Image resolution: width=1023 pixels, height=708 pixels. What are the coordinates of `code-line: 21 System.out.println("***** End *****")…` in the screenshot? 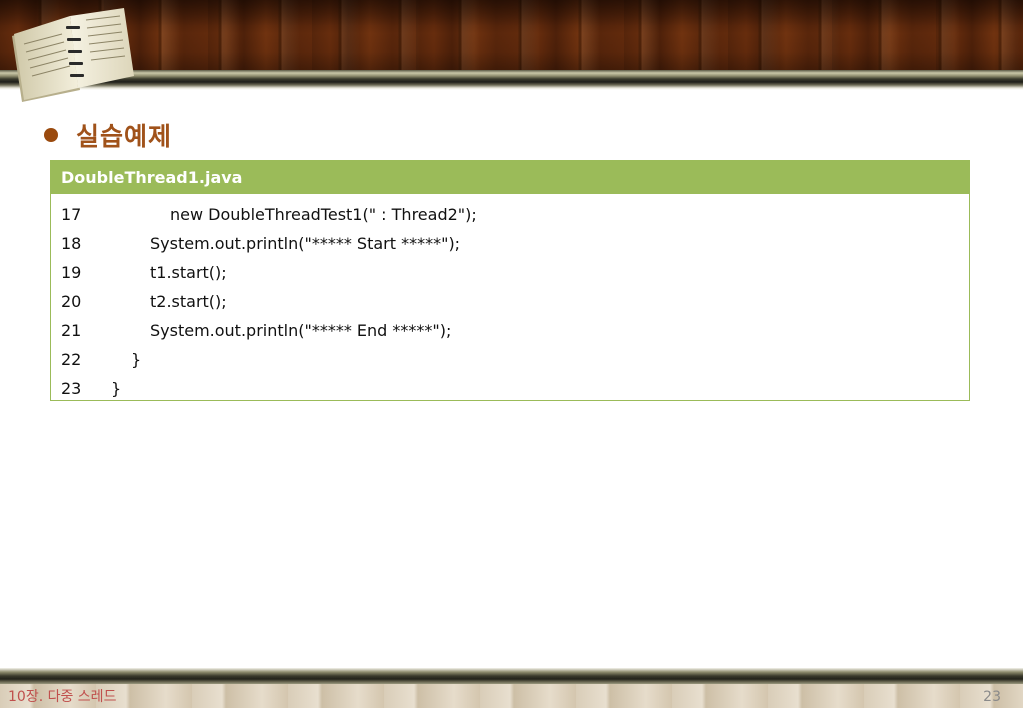 It's located at (510, 330).